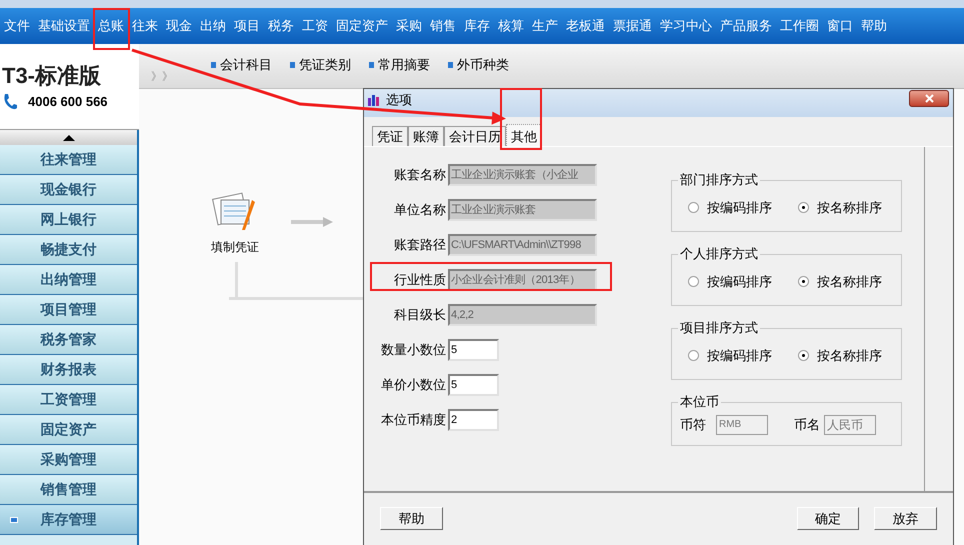  I want to click on up-arrow-icon, so click(68, 137).